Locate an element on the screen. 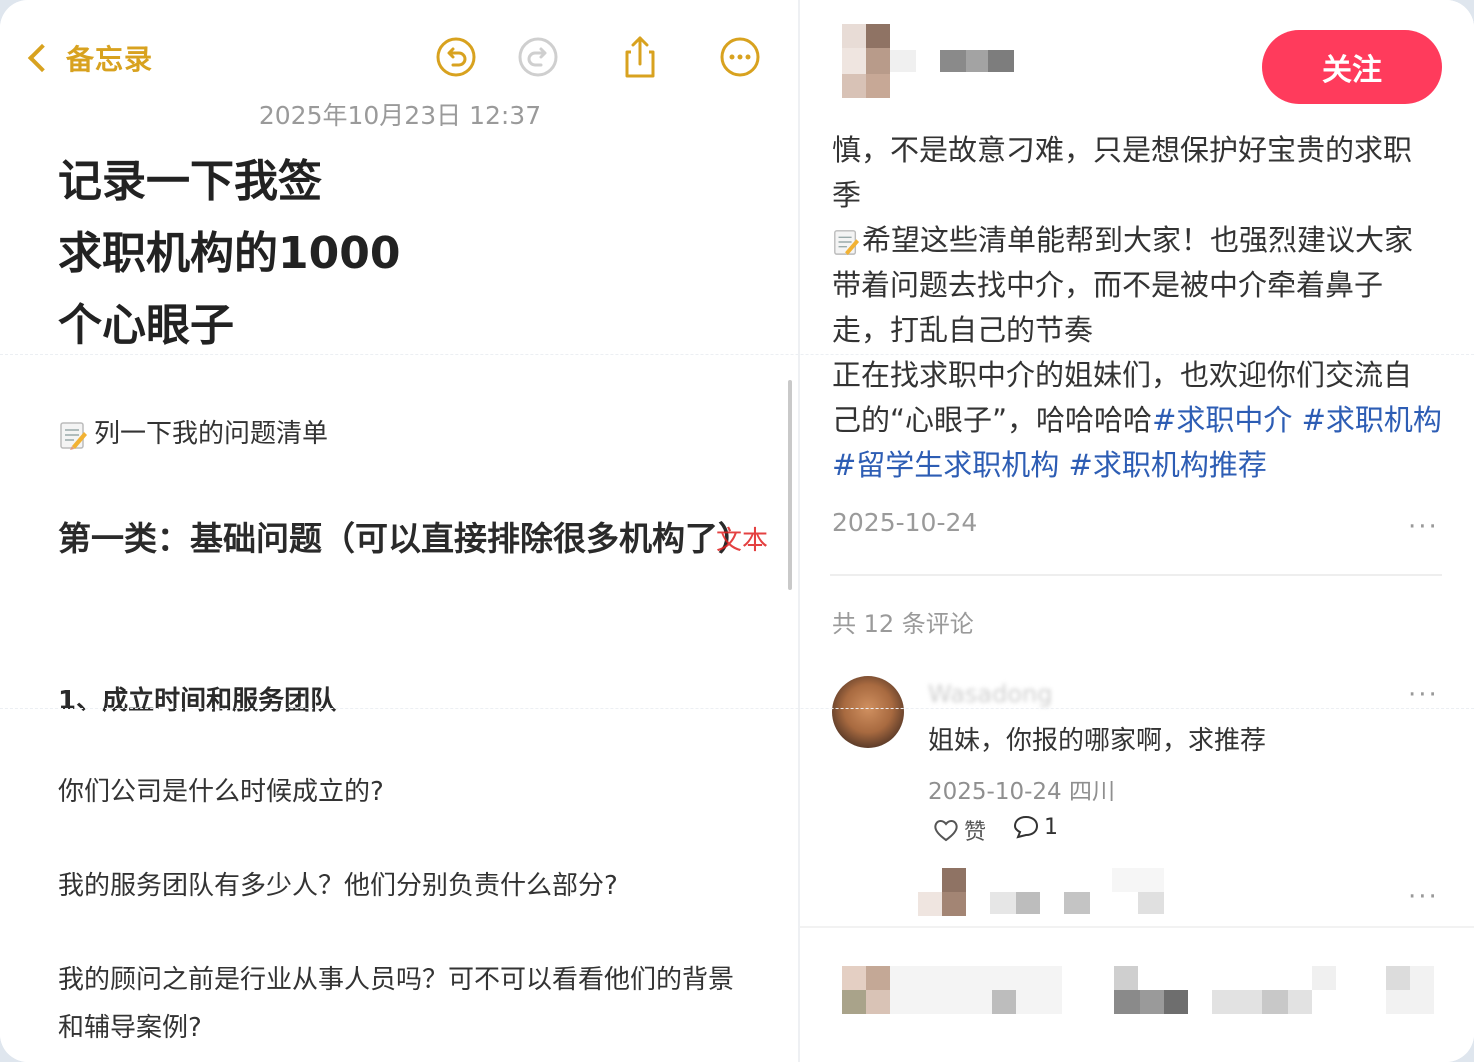 The height and width of the screenshot is (1062, 1474). title-line: 记录一下我签 is located at coordinates (190, 181).